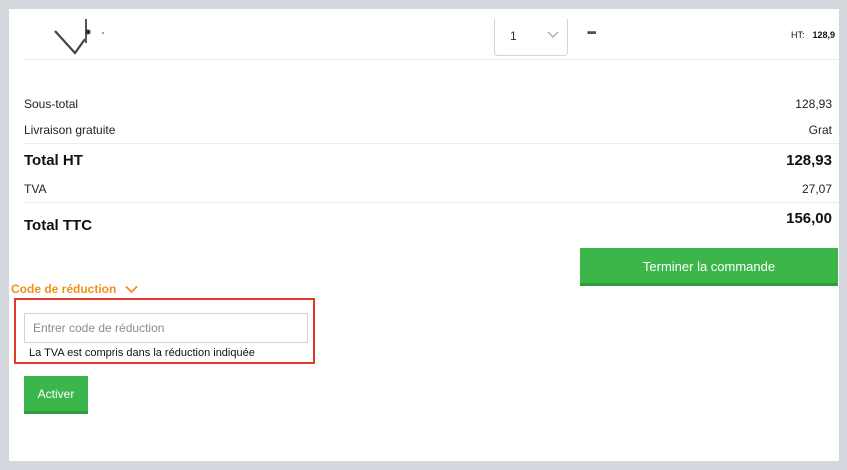 This screenshot has height=470, width=847. I want to click on discount-code-toggle-label: Code de réduction, so click(64, 289).